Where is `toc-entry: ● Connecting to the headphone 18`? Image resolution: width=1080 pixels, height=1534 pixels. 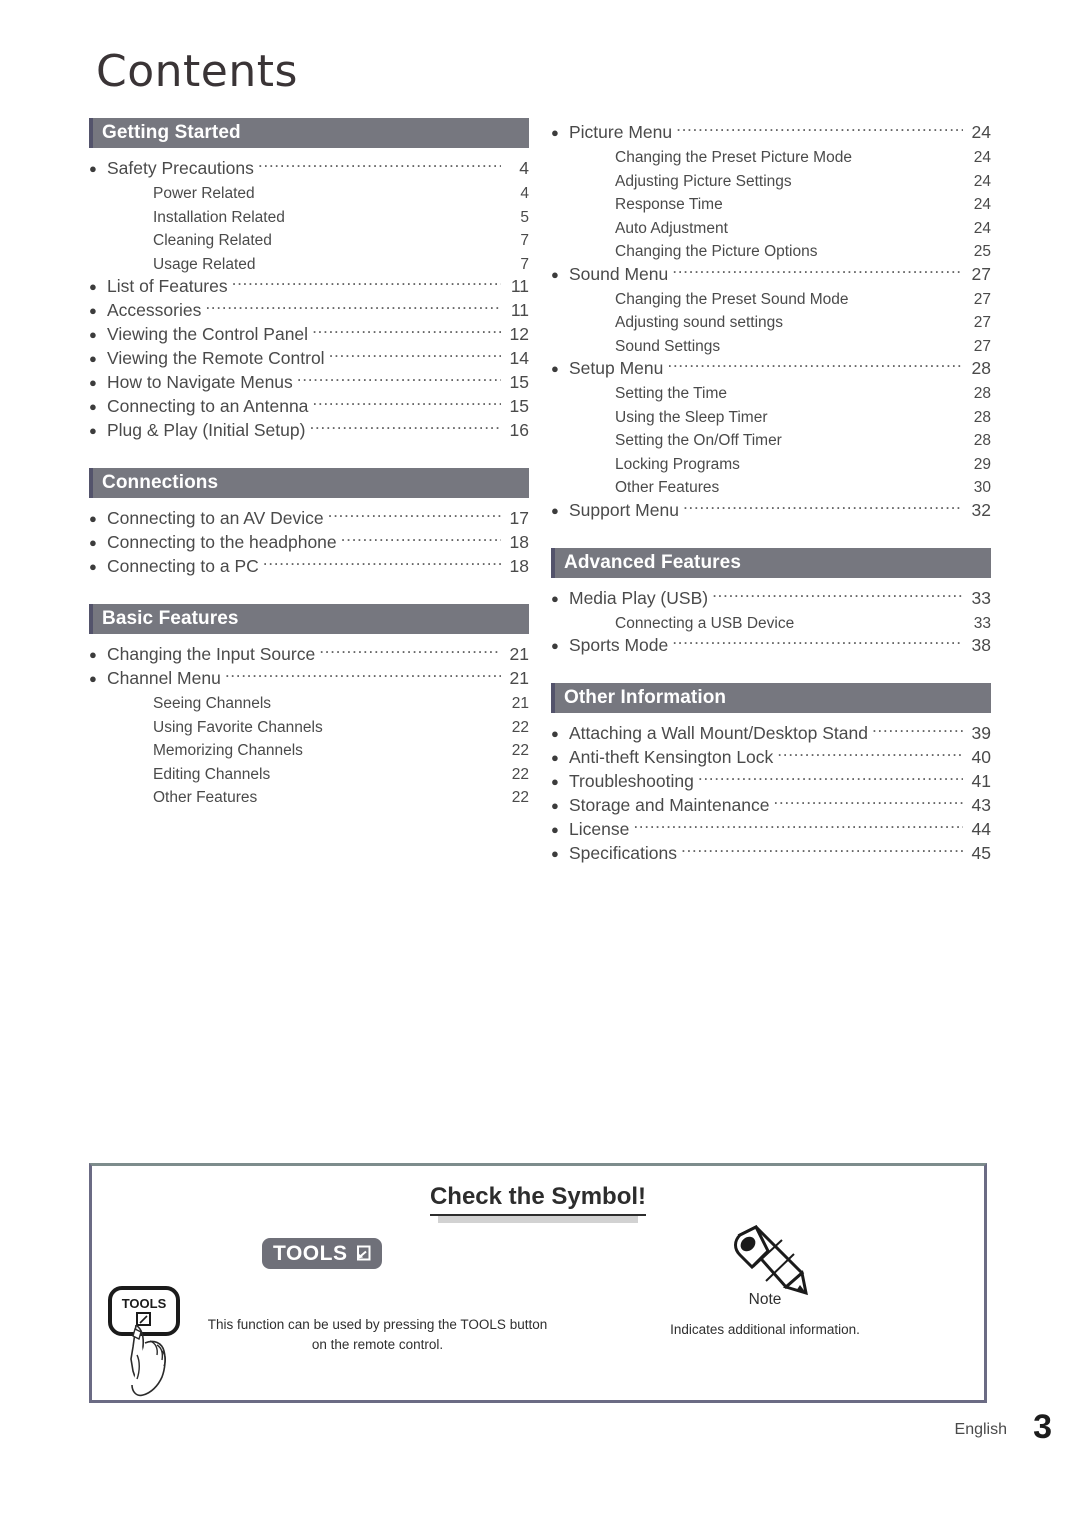 toc-entry: ● Connecting to the headphone 18 is located at coordinates (309, 540).